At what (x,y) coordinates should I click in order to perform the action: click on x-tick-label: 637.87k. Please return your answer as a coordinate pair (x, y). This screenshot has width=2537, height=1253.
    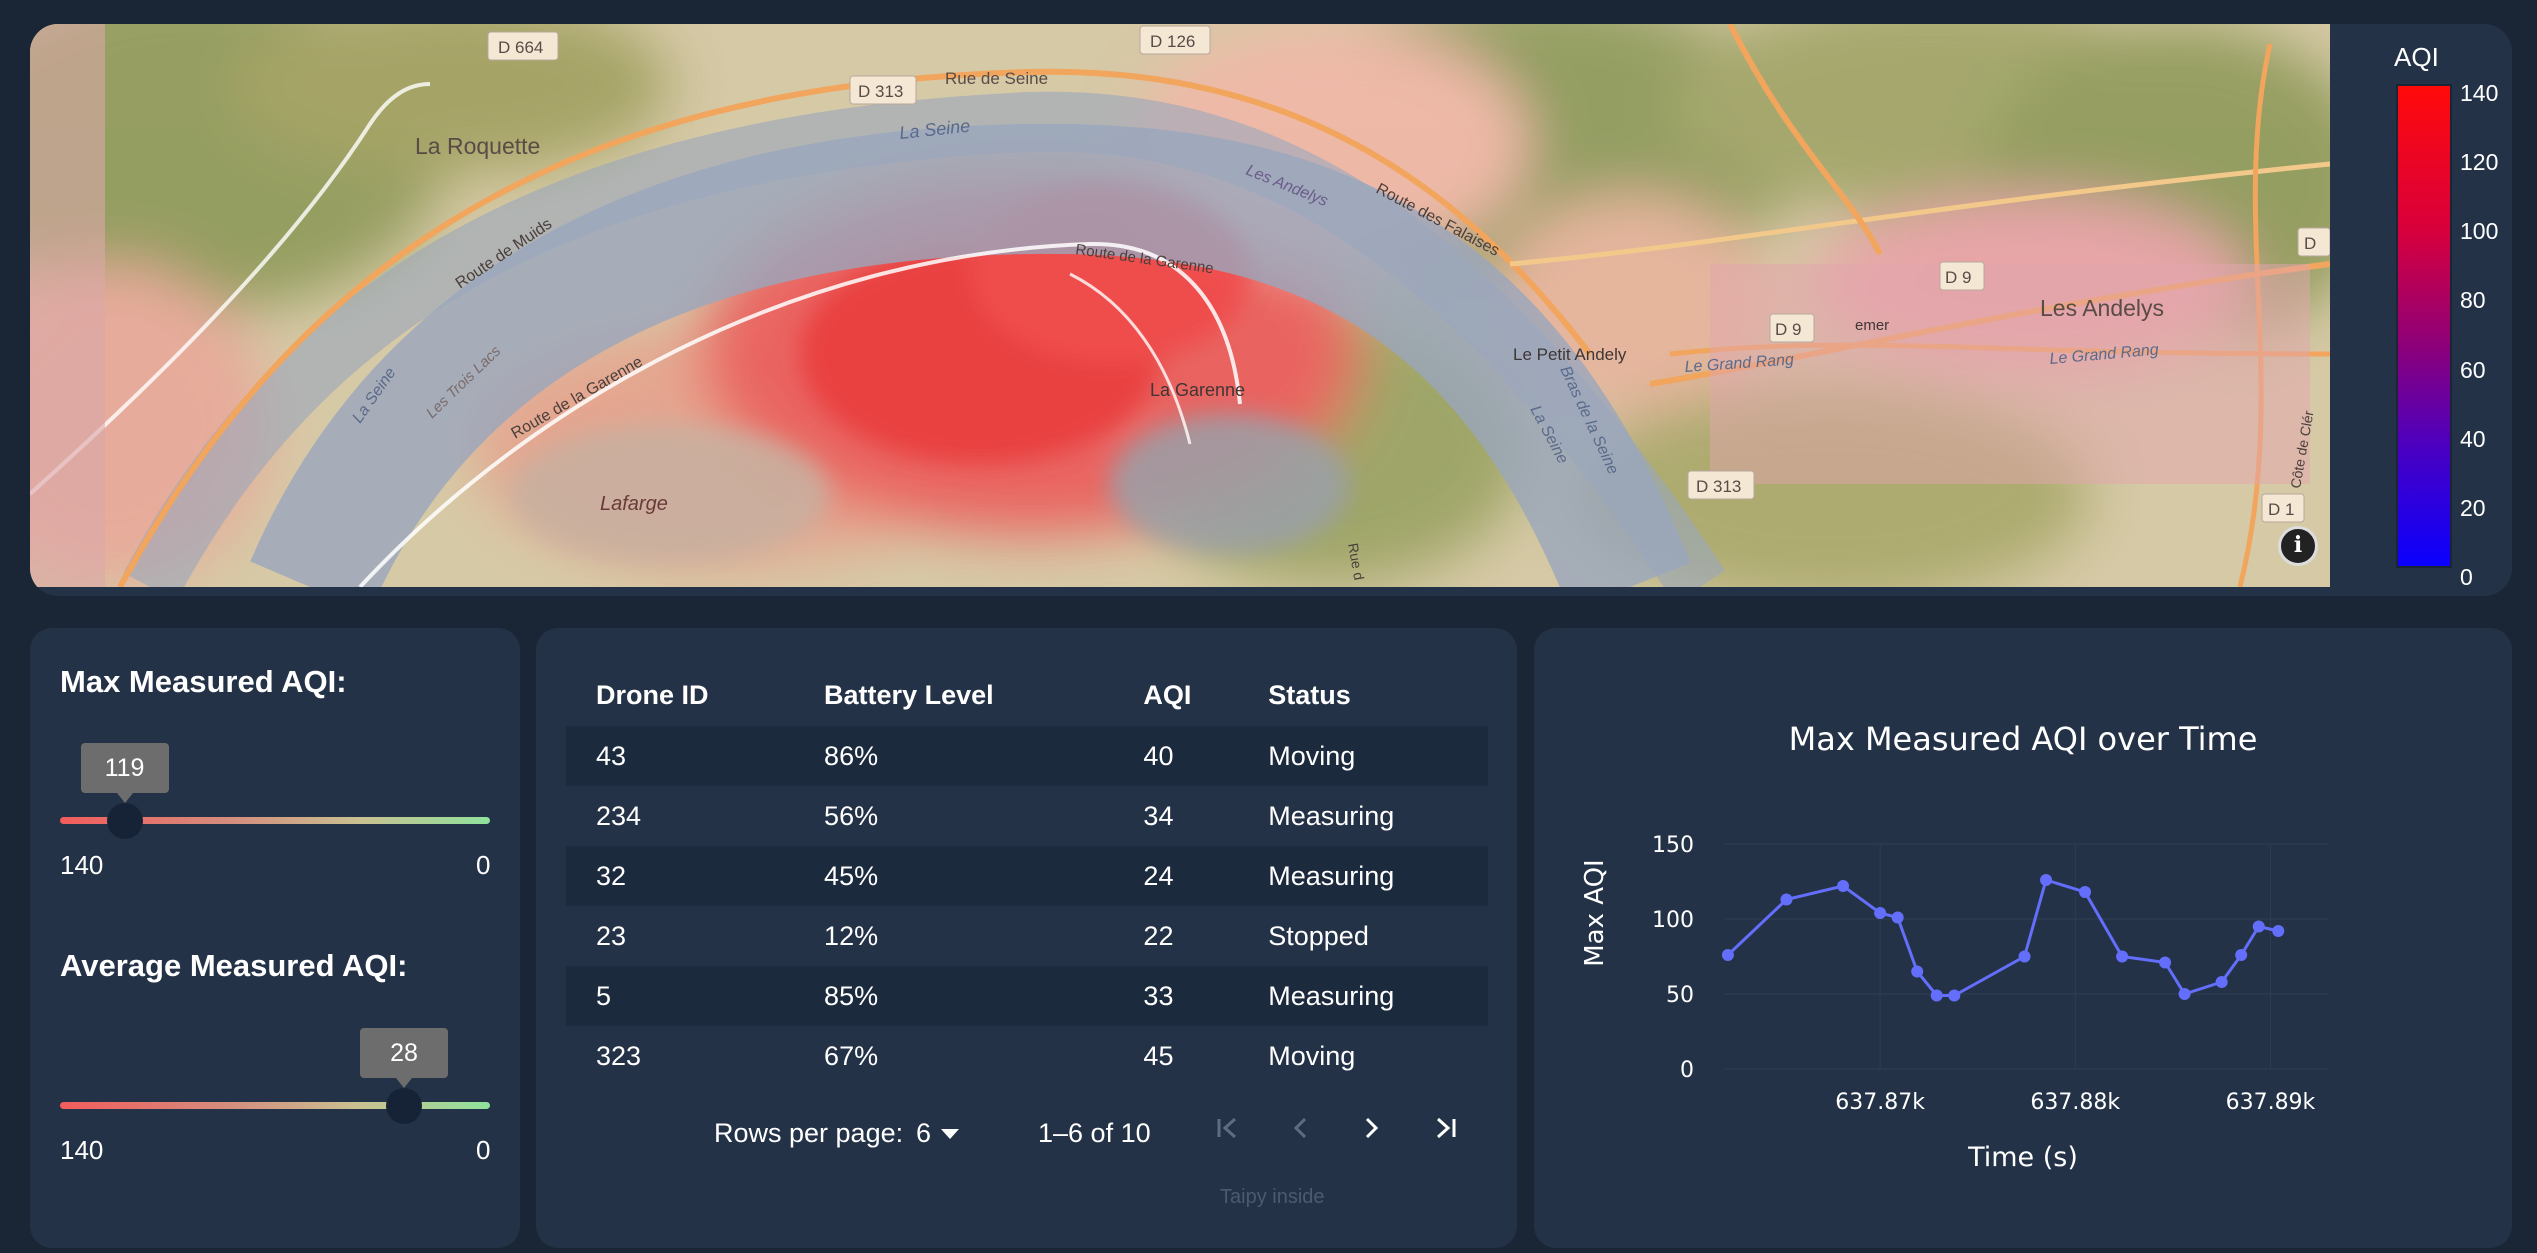
    Looking at the image, I should click on (1880, 1102).